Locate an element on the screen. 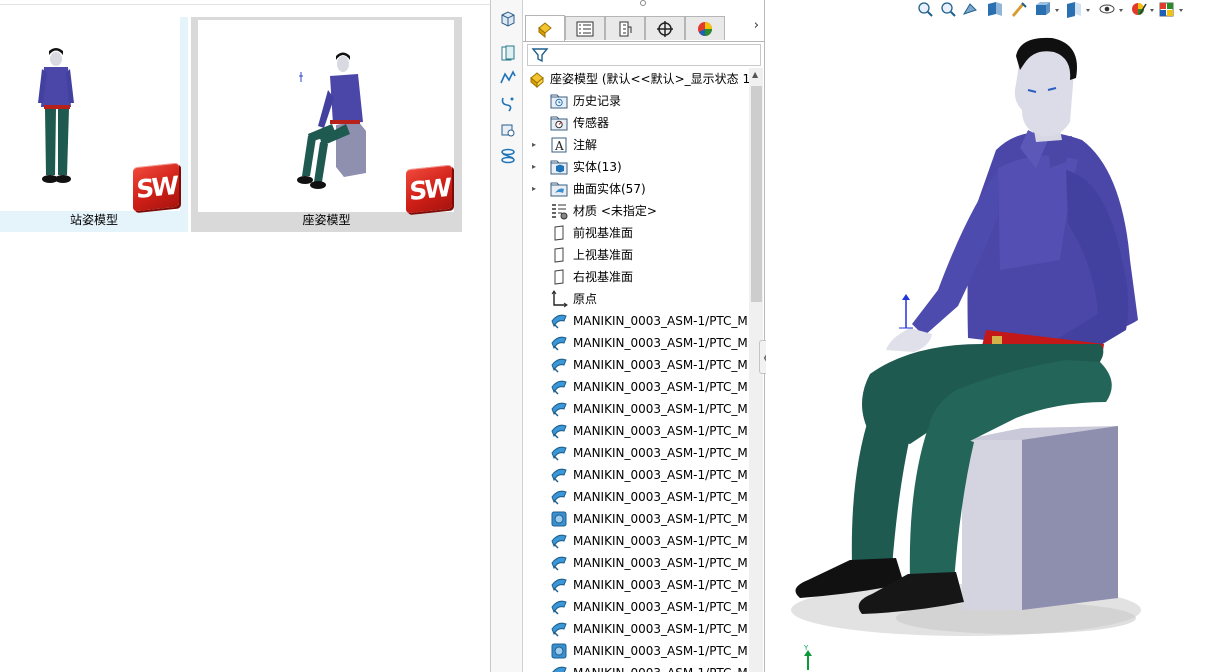 Image resolution: width=1228 pixels, height=672 pixels. panel-resize-grip is located at coordinates (643, 3).